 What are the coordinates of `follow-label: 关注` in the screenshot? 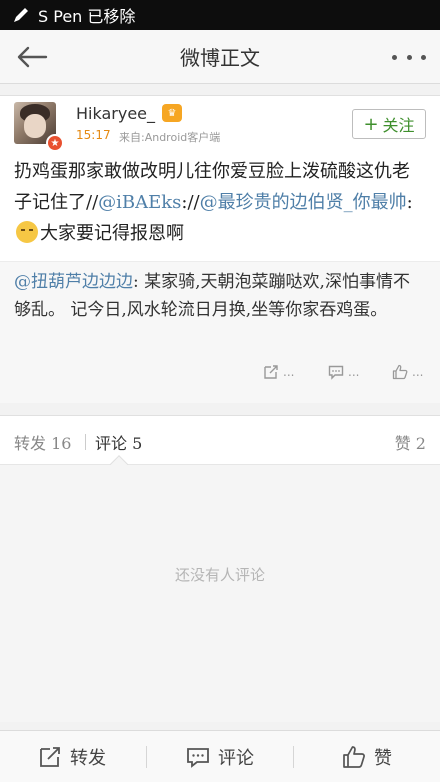 It's located at (398, 125).